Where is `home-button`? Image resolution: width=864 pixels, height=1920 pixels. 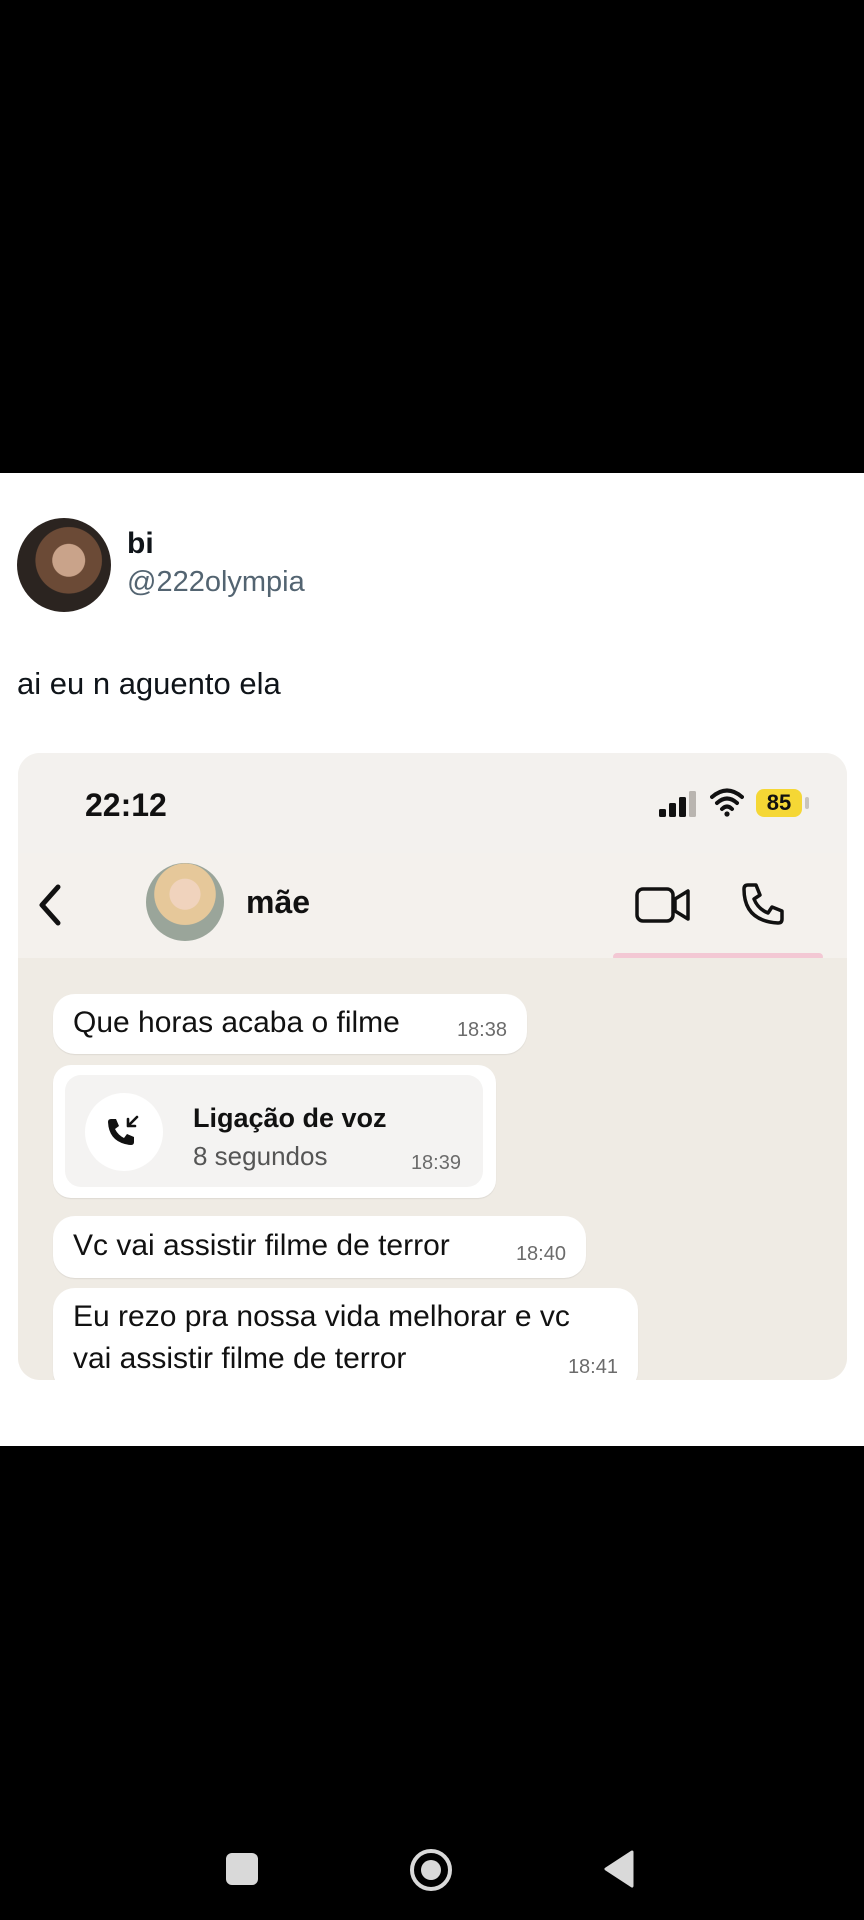
home-button is located at coordinates (431, 1870).